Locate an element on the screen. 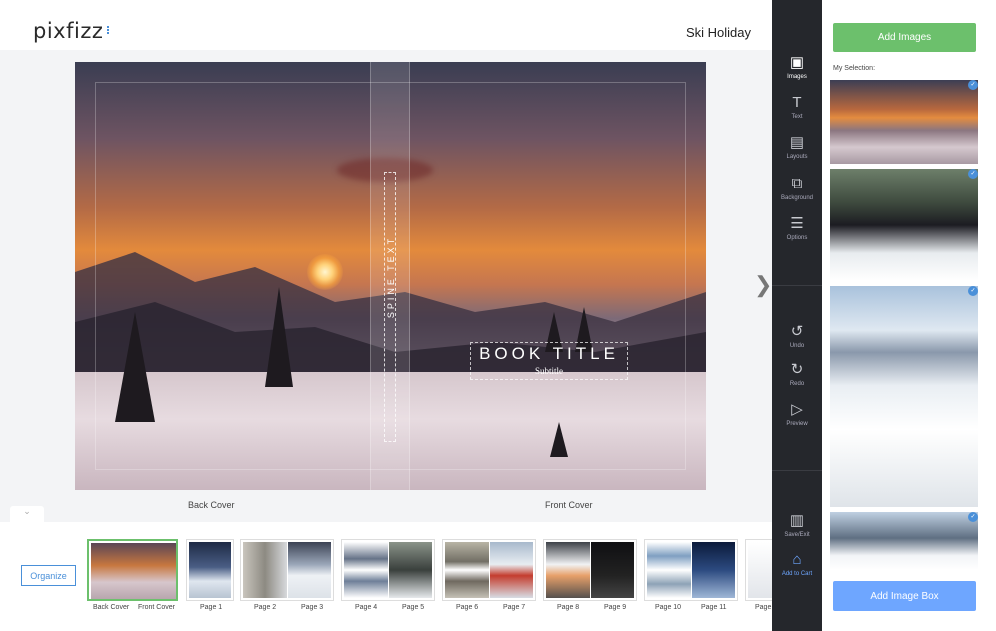 The image size is (996, 631). cart-icon: ⌂ is located at coordinates (797, 559).